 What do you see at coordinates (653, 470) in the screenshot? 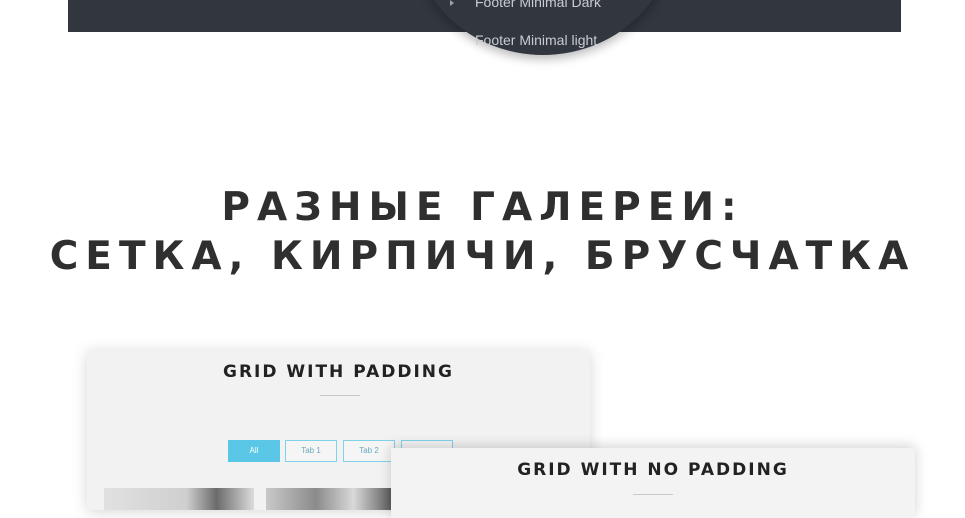
I see `card-title: GRID WITH NO PADDING` at bounding box center [653, 470].